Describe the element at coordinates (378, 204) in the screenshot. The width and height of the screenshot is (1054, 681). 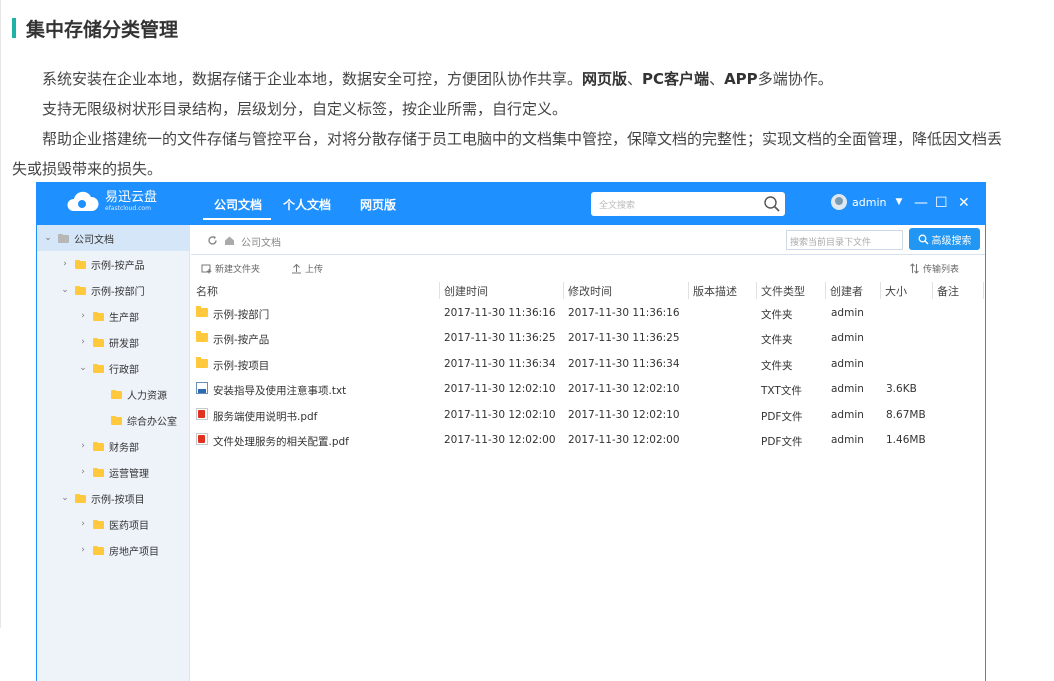
I see `tab-web-version: 网页版` at that location.